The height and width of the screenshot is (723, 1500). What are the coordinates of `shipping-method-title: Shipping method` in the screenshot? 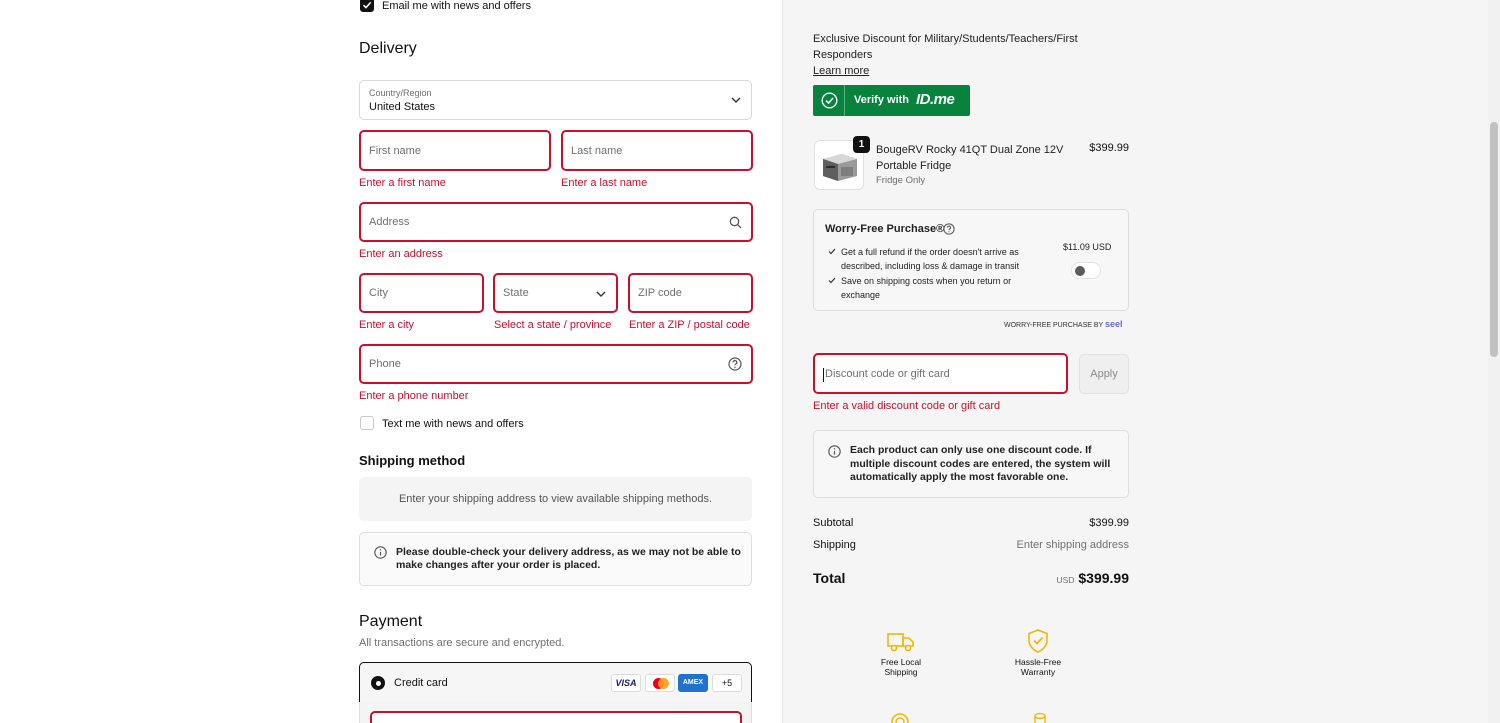 It's located at (412, 460).